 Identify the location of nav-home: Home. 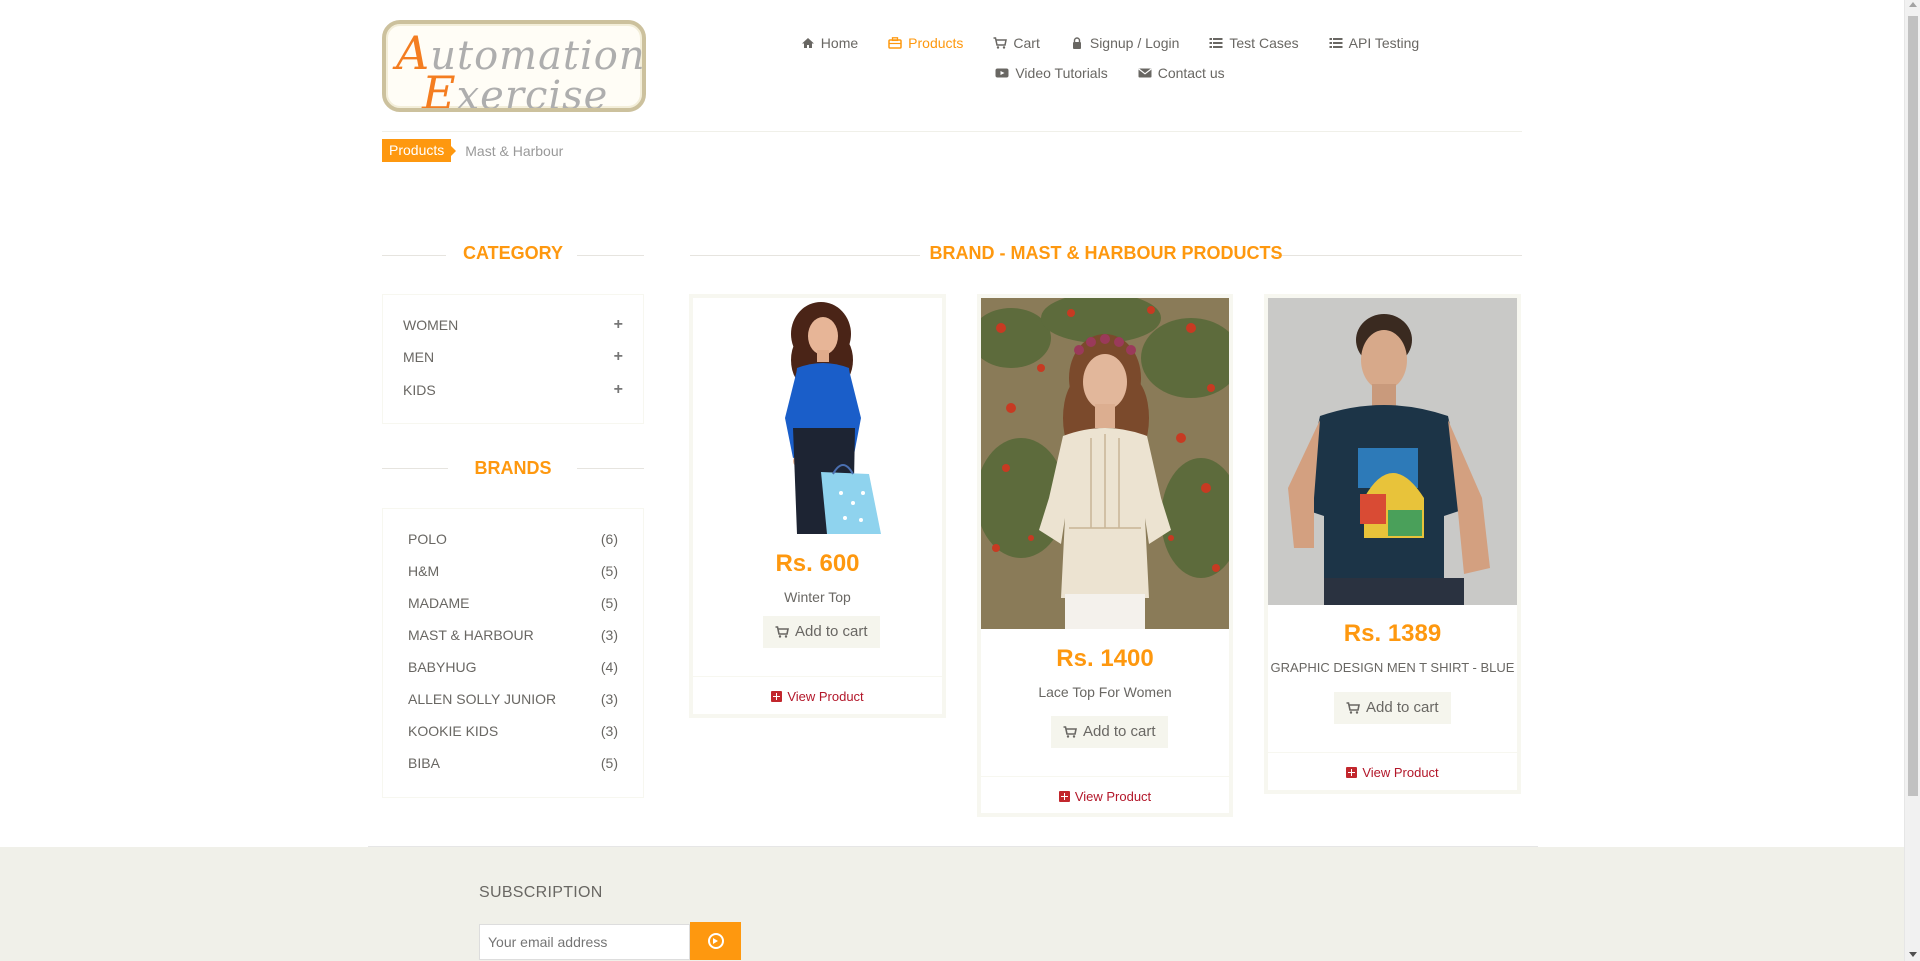
(829, 43).